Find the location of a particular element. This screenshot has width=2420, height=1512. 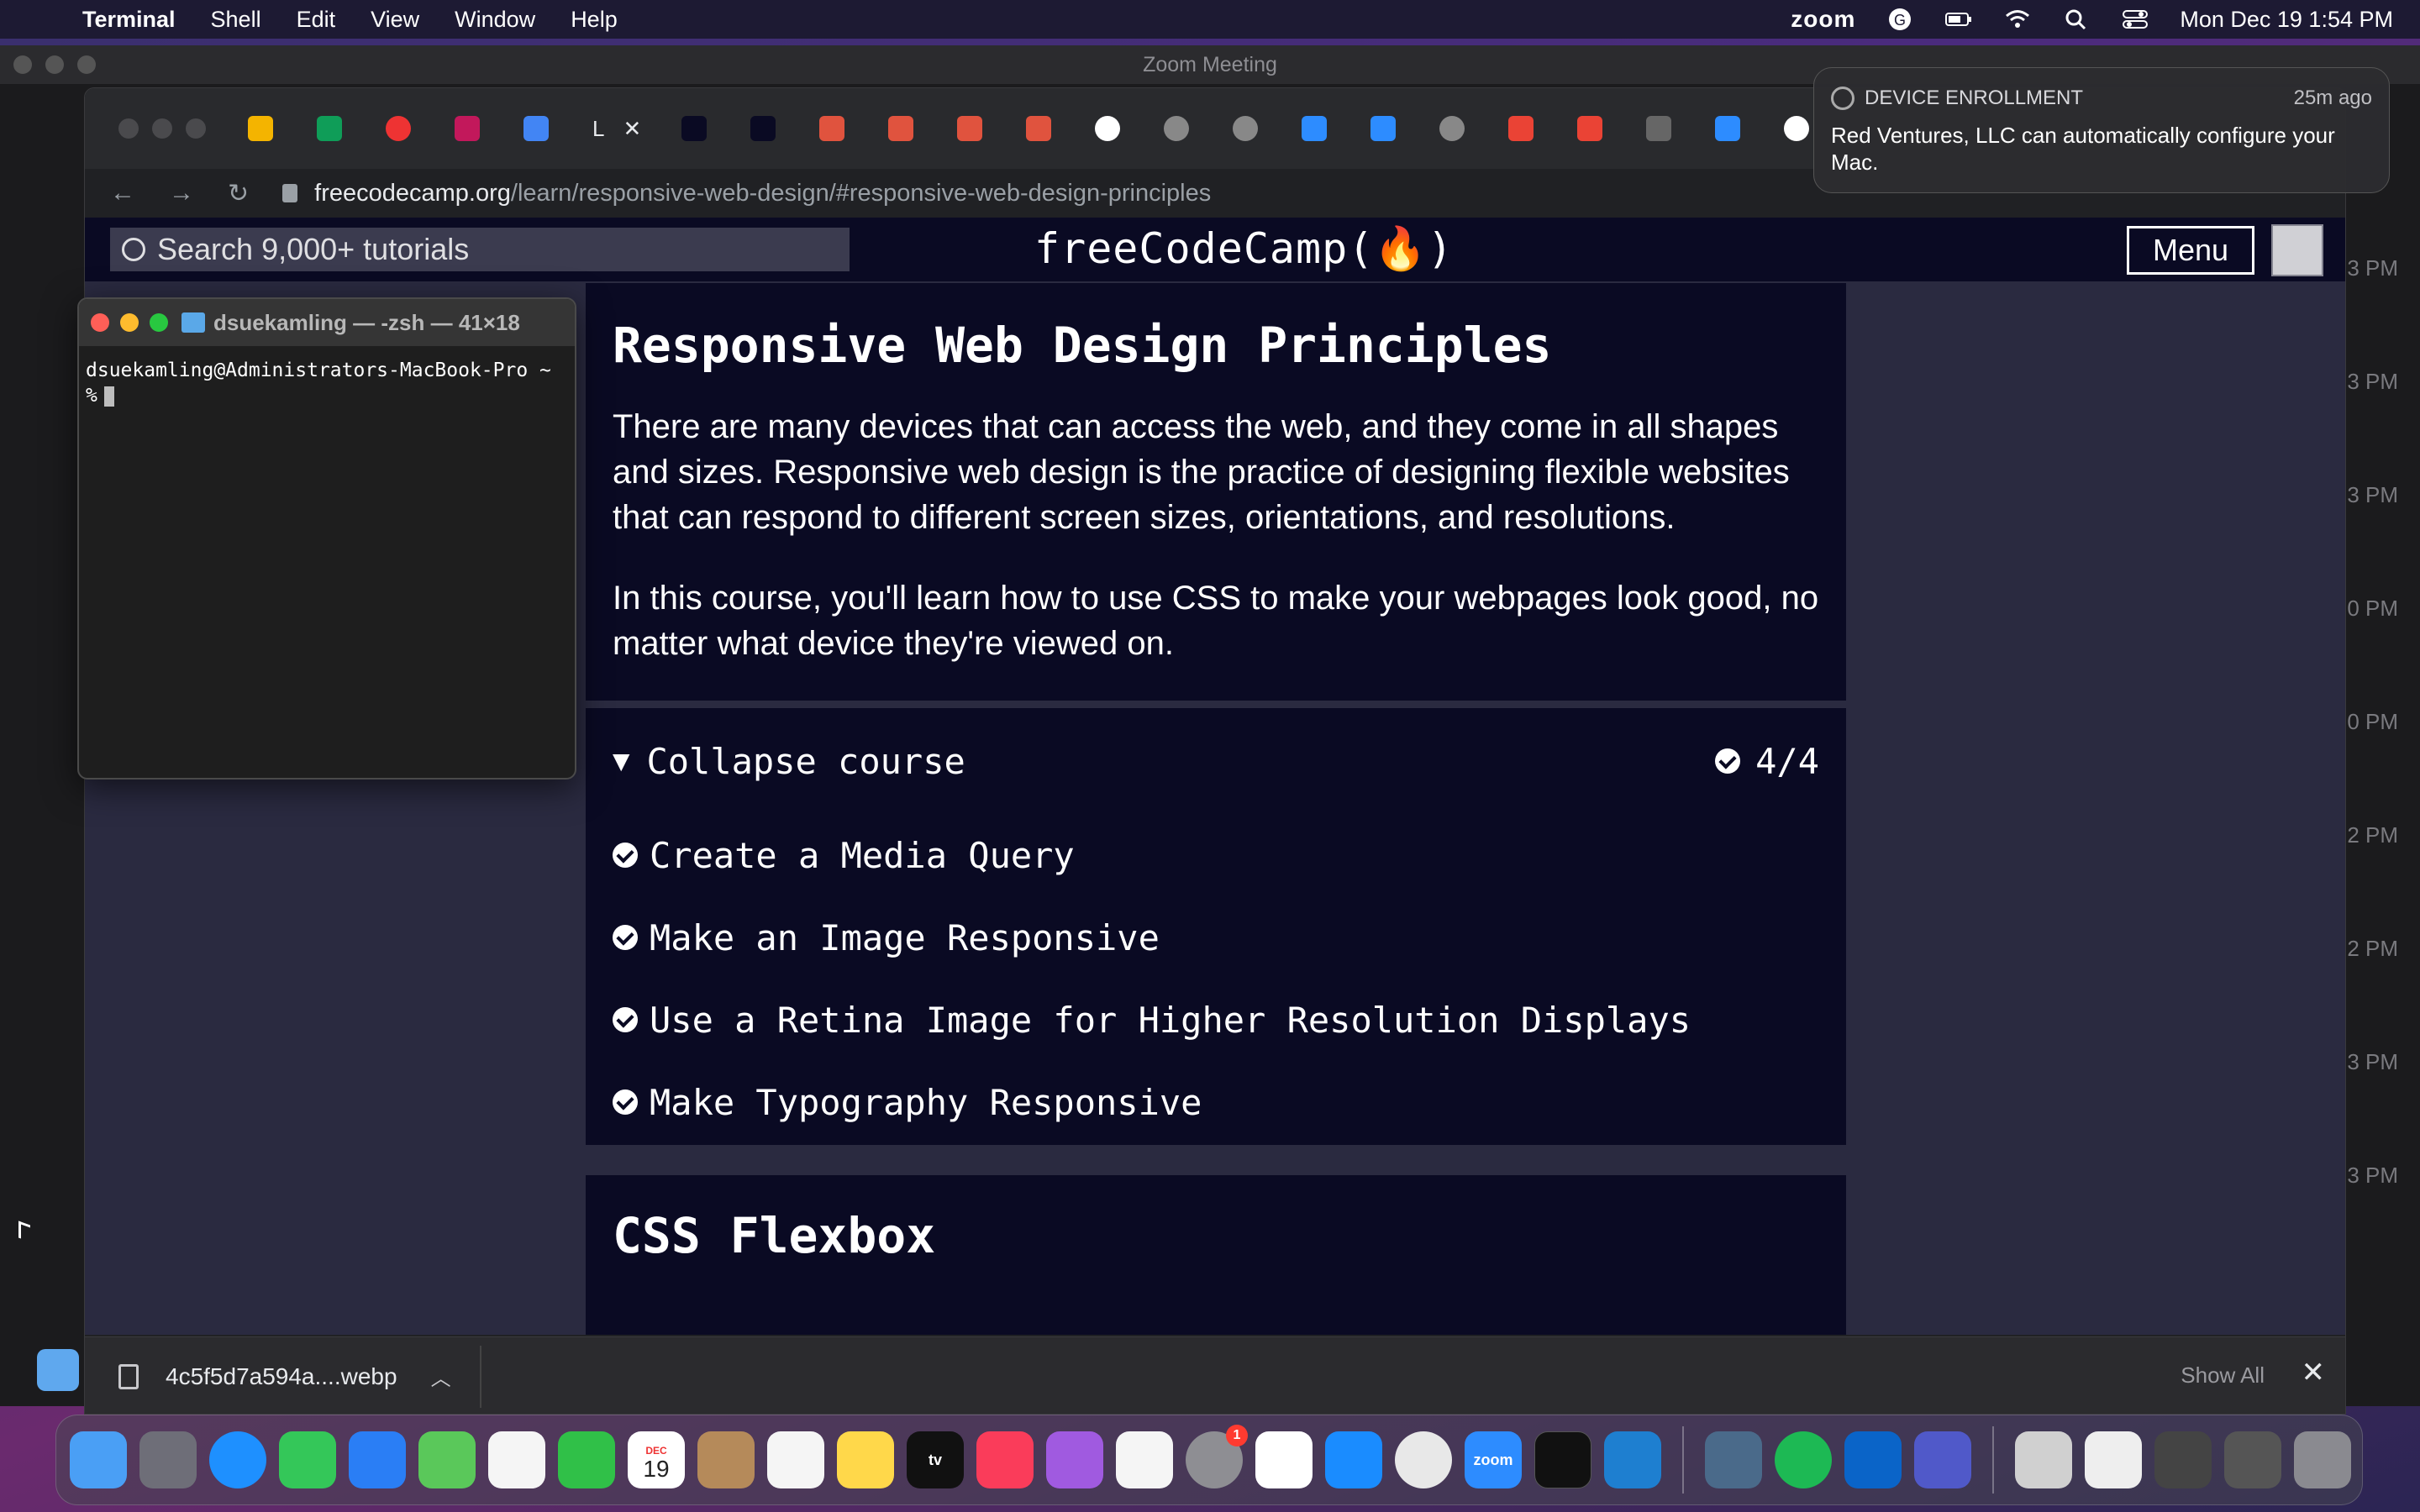

battery-icon is located at coordinates (1959, 19).